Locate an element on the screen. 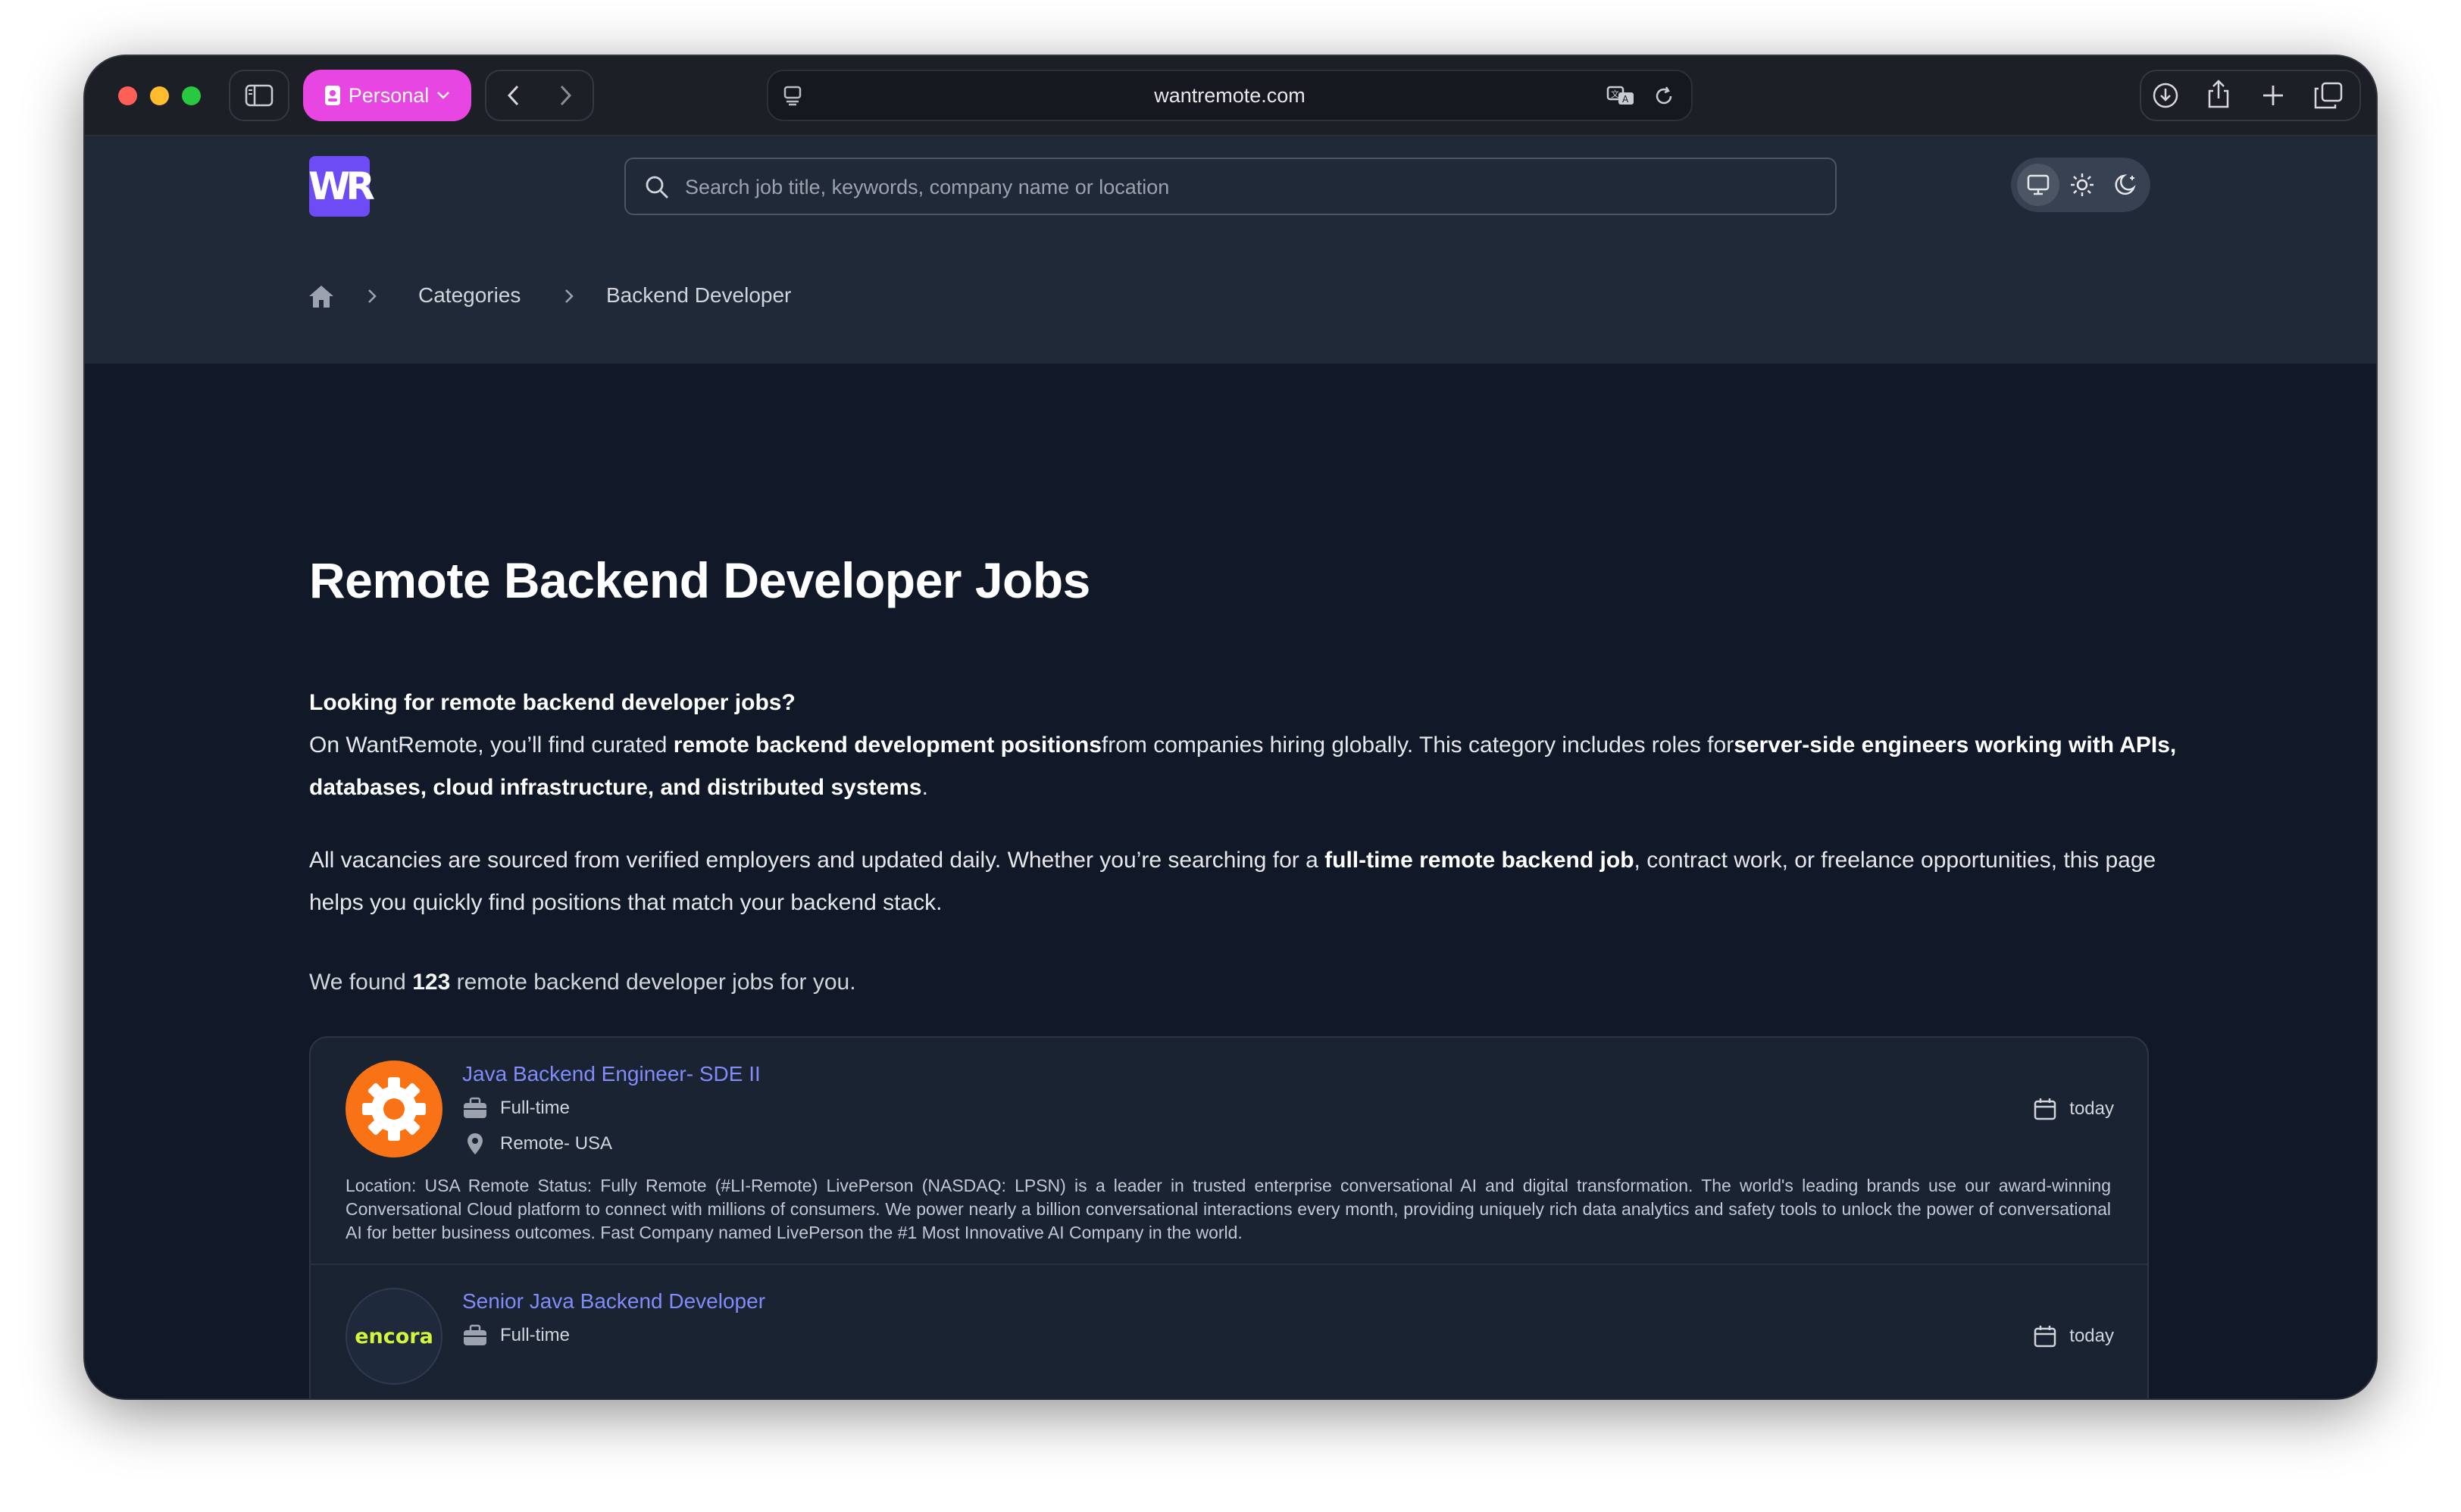  new-tab-icon is located at coordinates (2273, 95).